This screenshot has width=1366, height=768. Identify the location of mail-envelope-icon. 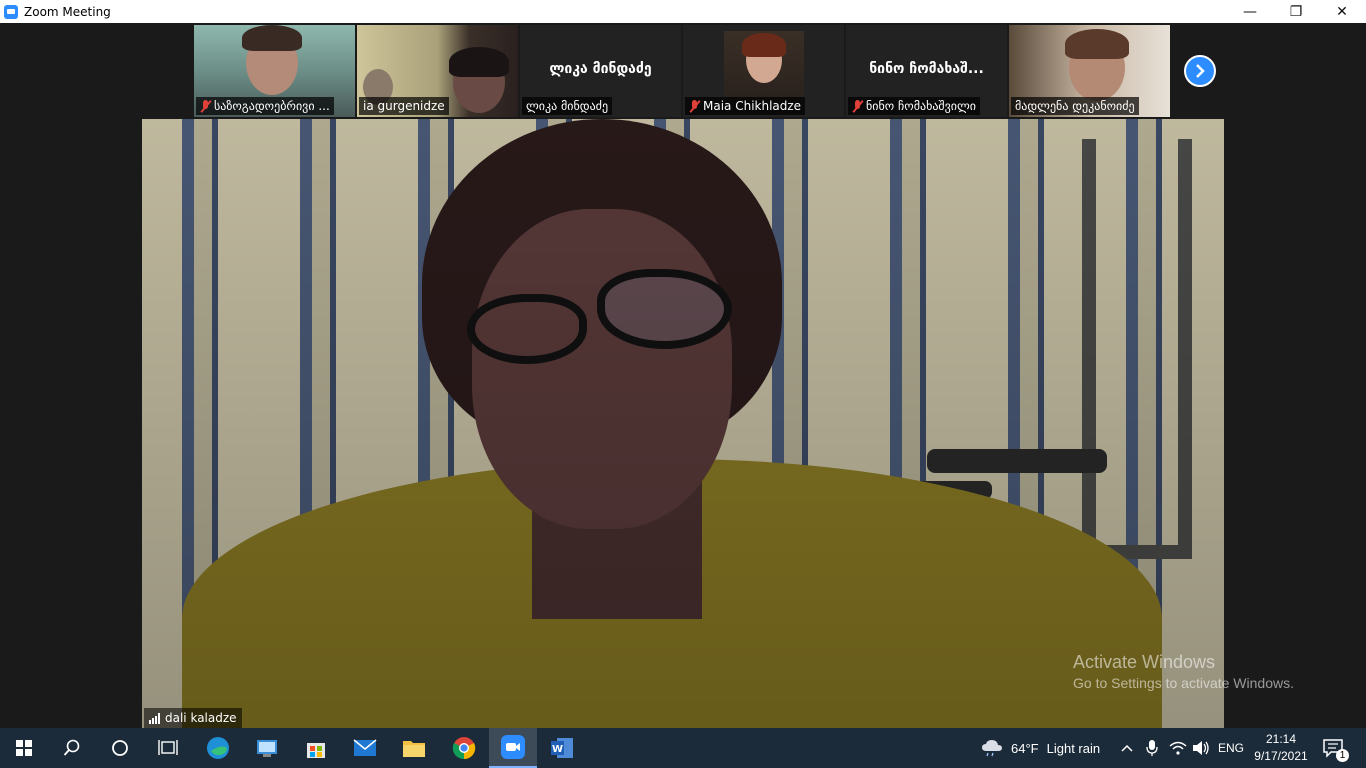
(365, 747).